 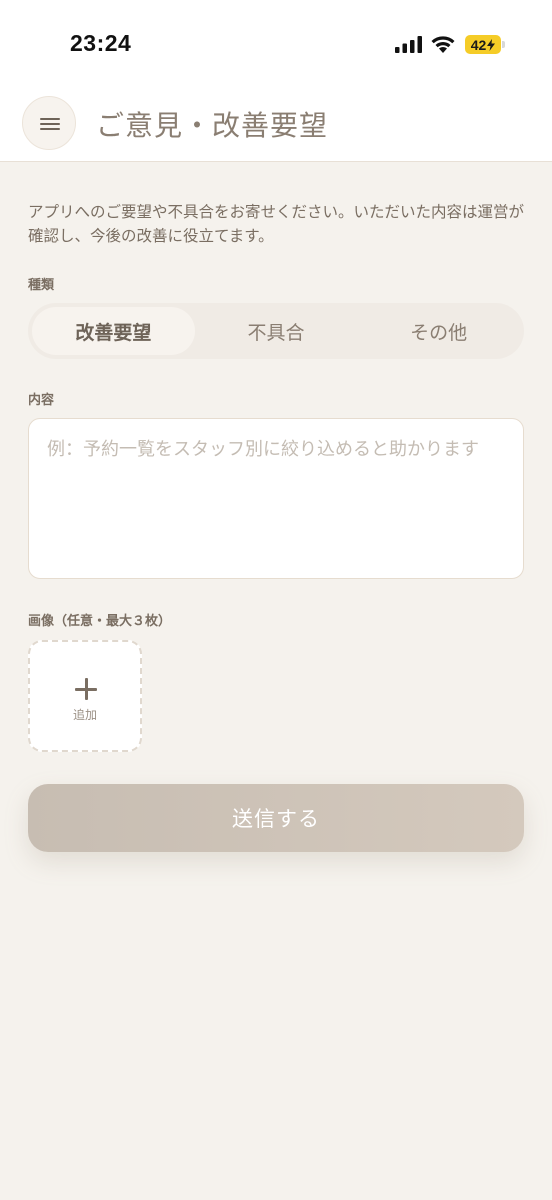 What do you see at coordinates (100, 621) in the screenshot?
I see `image-label: 画像（任意・最大３枚）` at bounding box center [100, 621].